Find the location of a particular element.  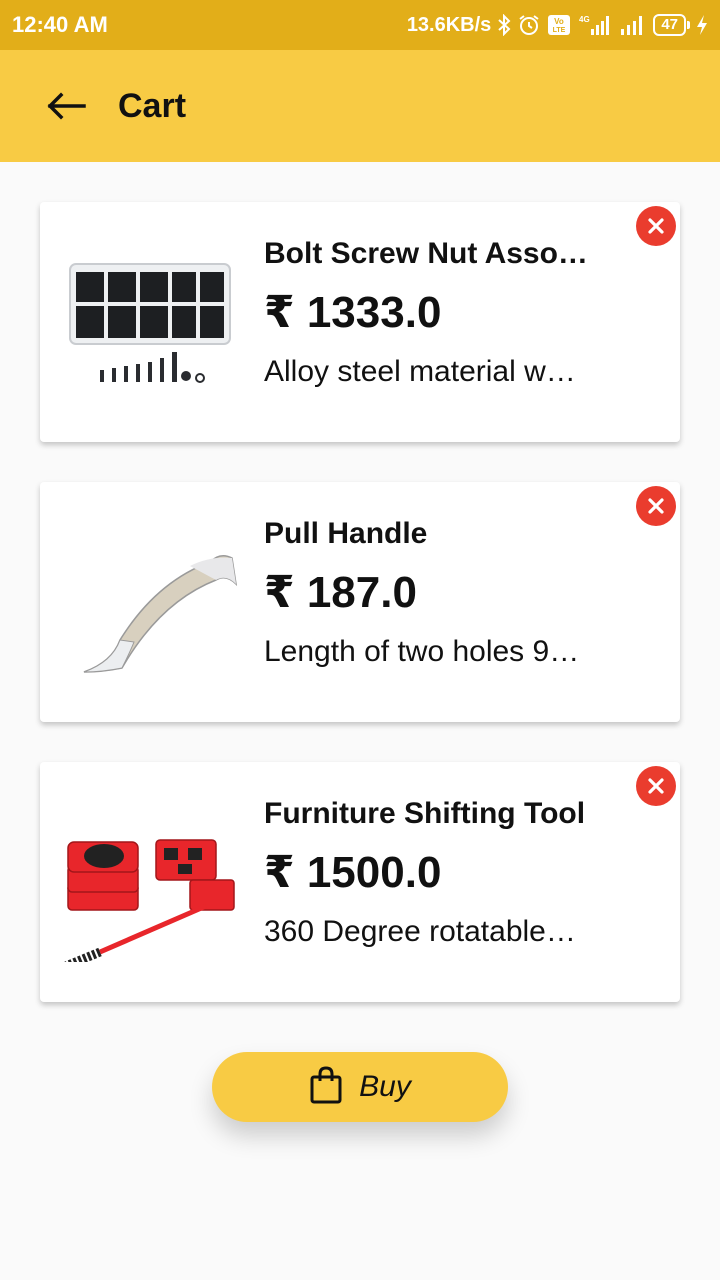

item-name: Pull Handle is located at coordinates (346, 533).